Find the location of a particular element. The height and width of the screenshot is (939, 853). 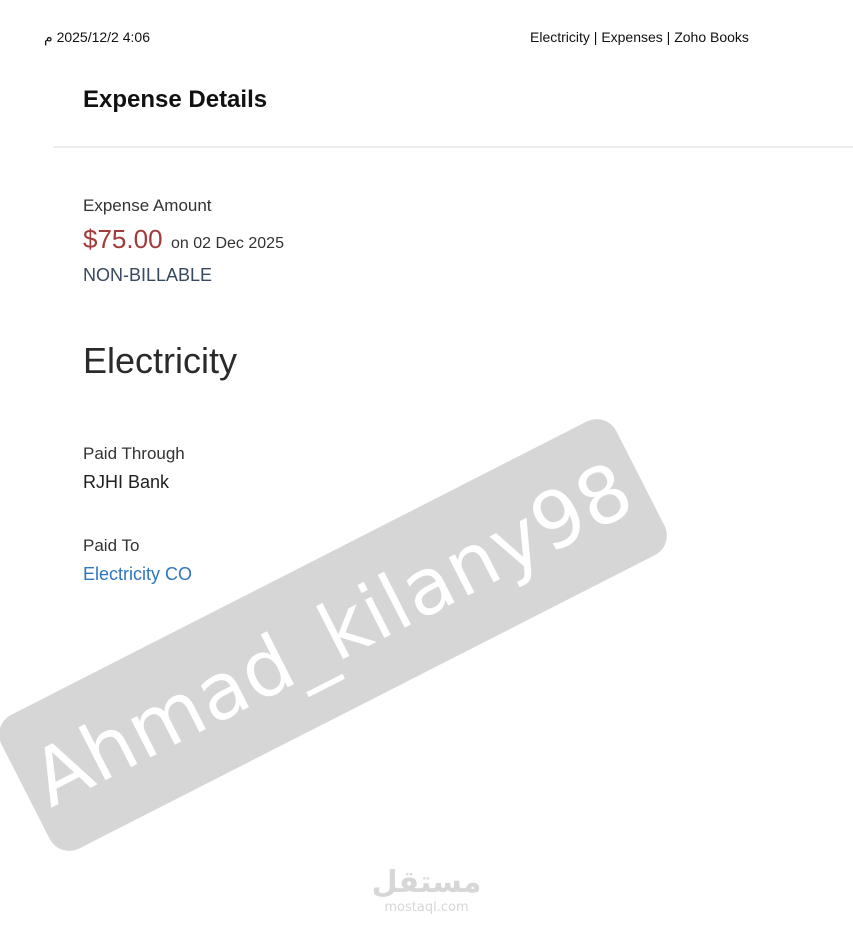

mostaql-logo: مستقل mostaql.com is located at coordinates (426, 891).